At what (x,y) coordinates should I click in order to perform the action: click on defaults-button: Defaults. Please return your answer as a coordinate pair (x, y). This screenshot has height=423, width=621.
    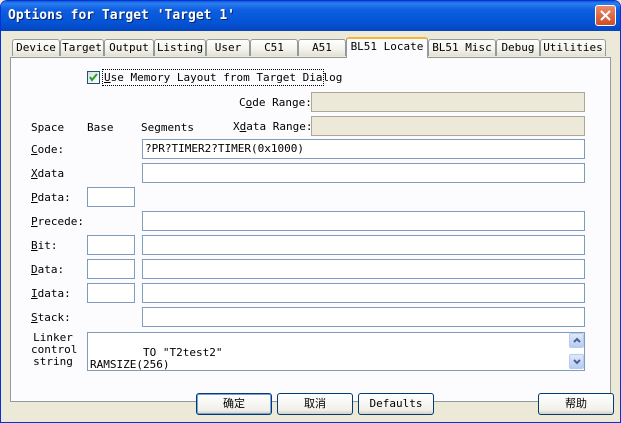
    Looking at the image, I should click on (396, 404).